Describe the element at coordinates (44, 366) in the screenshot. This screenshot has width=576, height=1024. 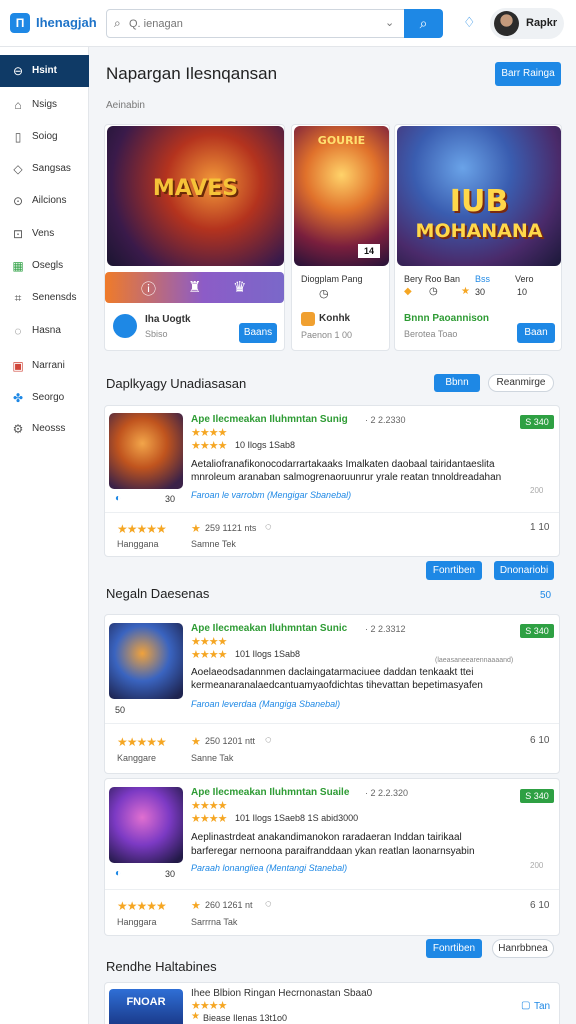
I see `sidebar-item-10: ▣ Narrani` at that location.